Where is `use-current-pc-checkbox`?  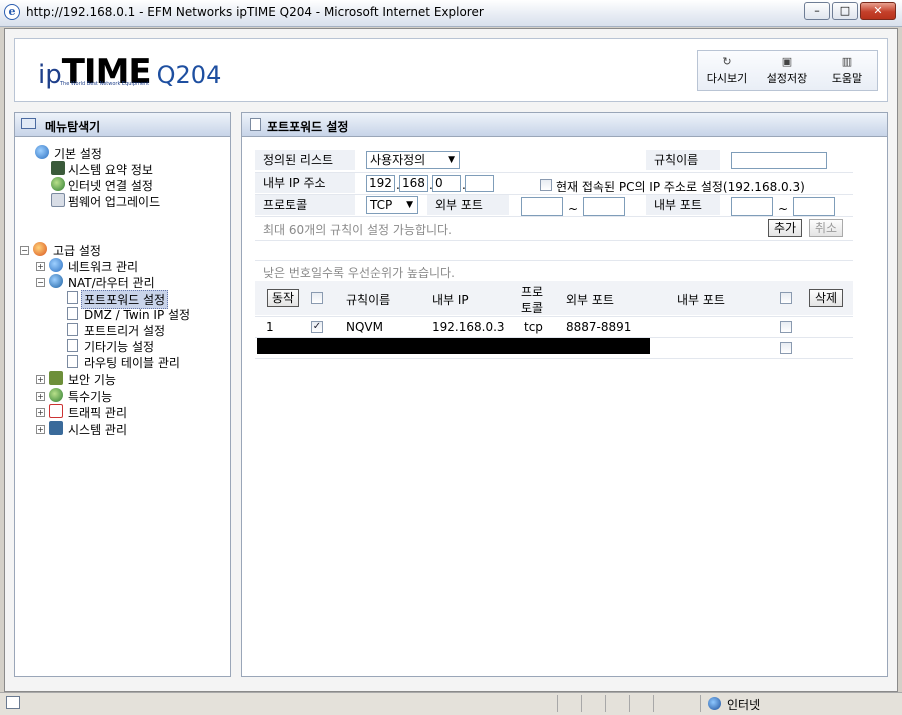
use-current-pc-checkbox is located at coordinates (546, 185).